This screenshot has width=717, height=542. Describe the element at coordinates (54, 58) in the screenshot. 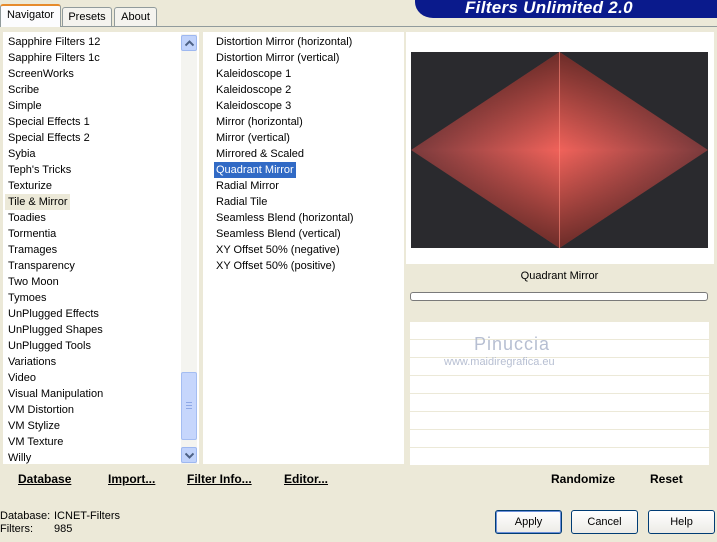

I see `category-item: Sapphire Filters 1c` at that location.